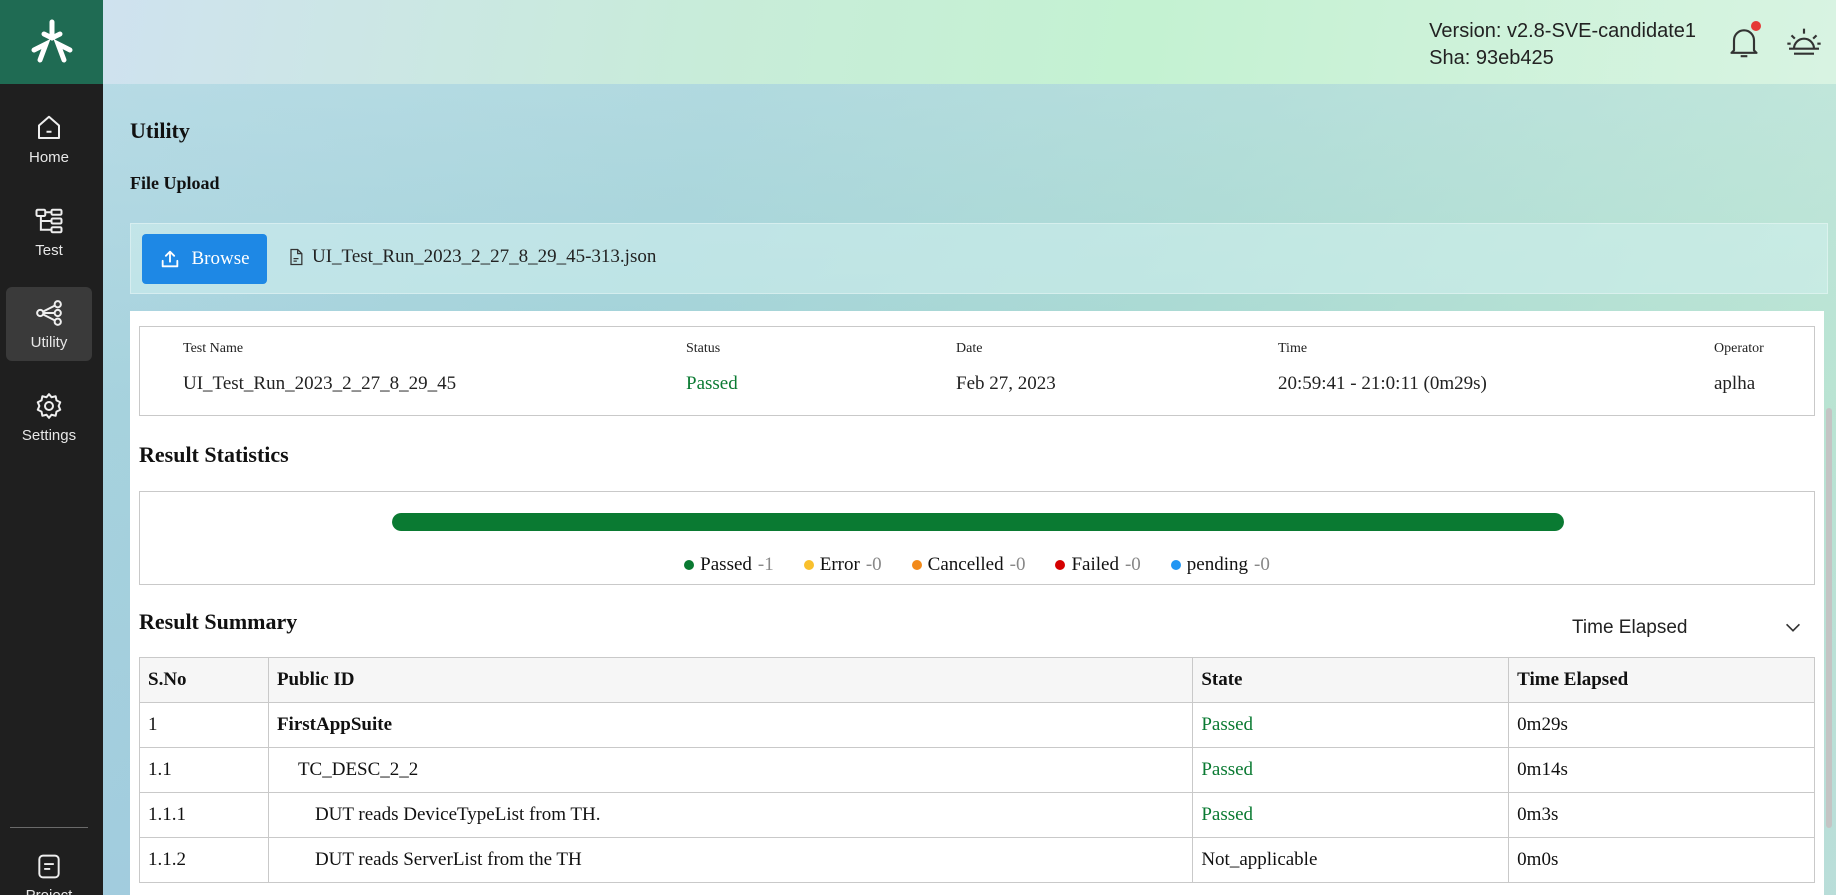  I want to click on sidebar-item-label: Test, so click(49, 250).